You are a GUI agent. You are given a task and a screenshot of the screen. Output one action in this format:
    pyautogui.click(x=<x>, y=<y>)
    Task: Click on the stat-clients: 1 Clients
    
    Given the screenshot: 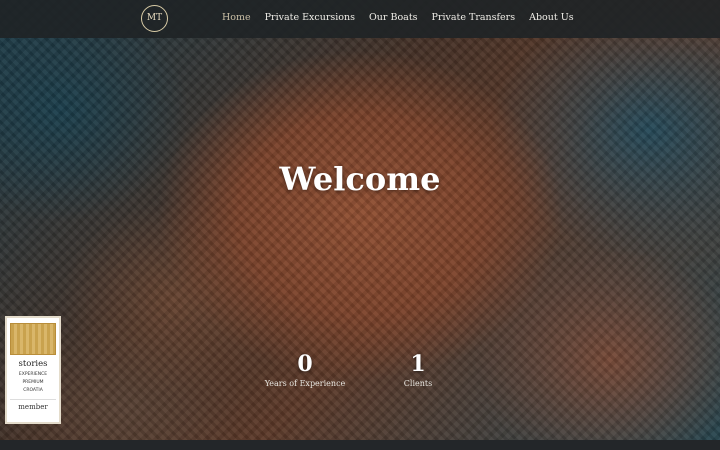 What is the action you would take?
    pyautogui.click(x=418, y=370)
    